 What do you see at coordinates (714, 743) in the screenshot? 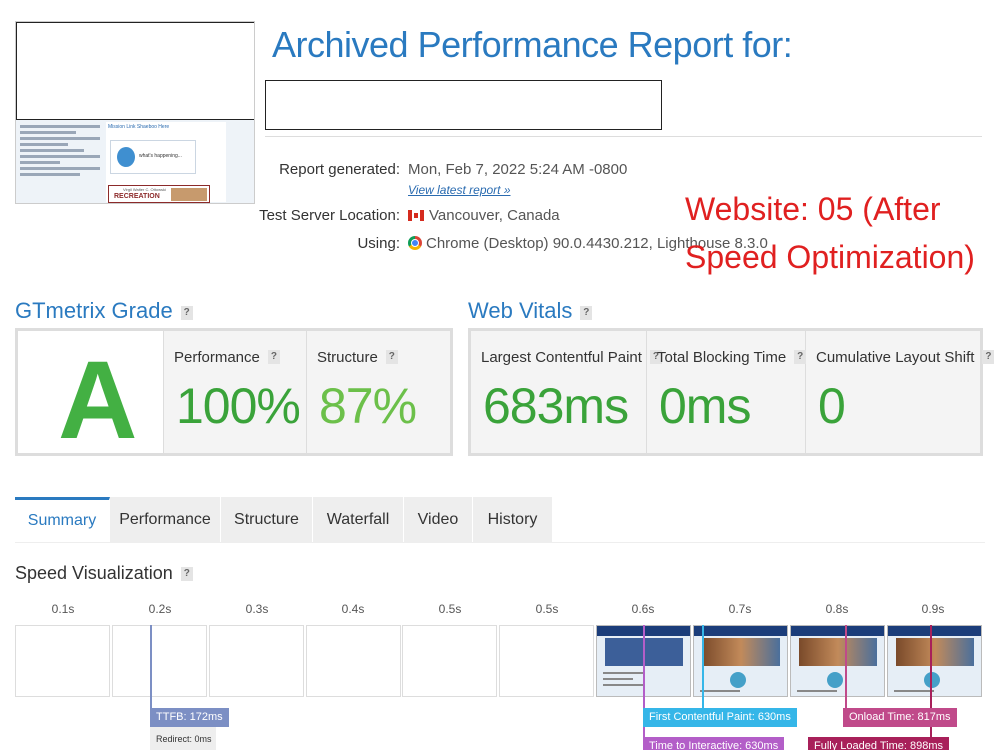
I see `tti-marker: Time to Interactive: 630ms` at bounding box center [714, 743].